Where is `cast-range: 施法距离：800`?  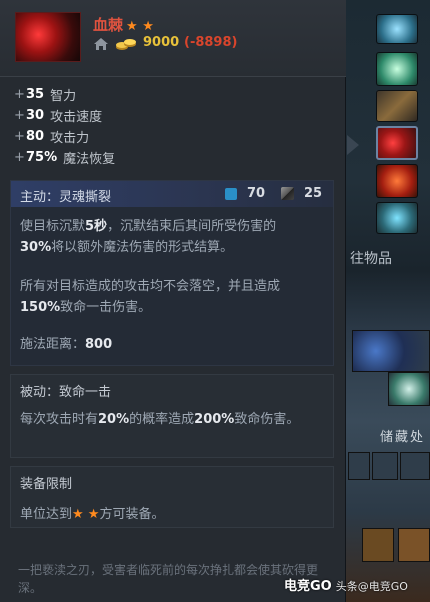
cast-range: 施法距离：800 is located at coordinates (66, 344).